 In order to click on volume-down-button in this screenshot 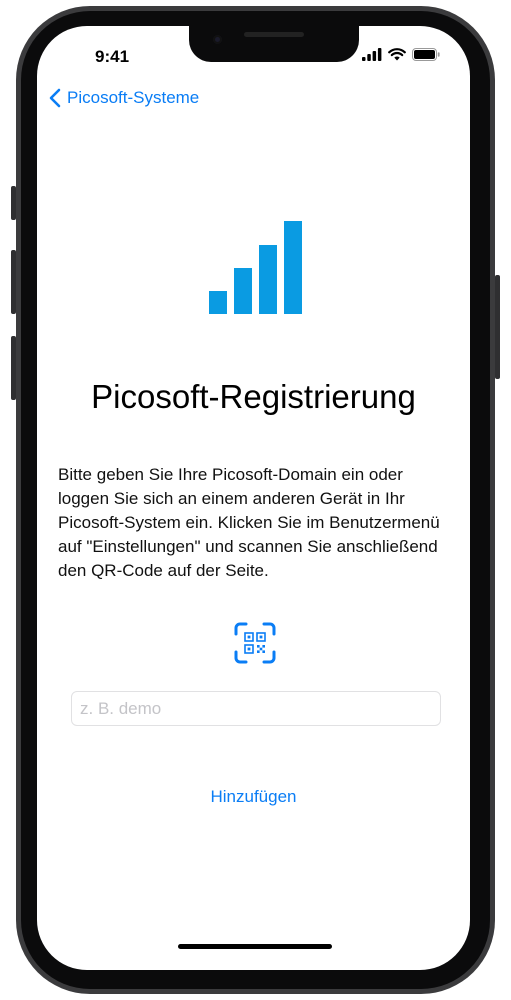, I will do `click(13, 368)`.